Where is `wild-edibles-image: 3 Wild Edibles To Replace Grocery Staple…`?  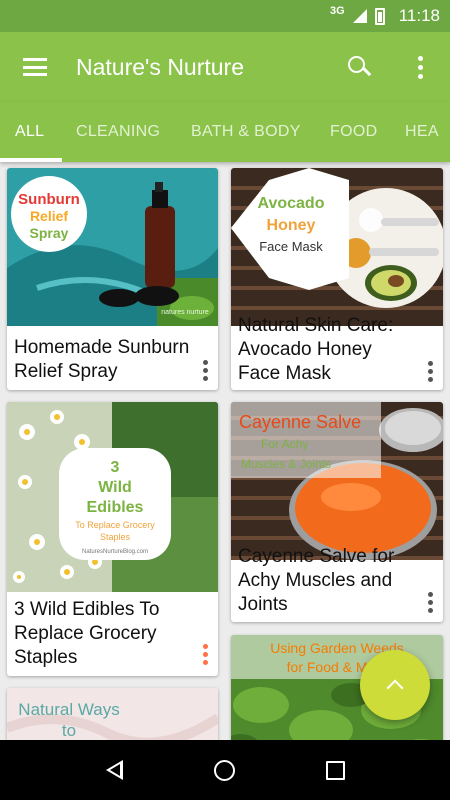 wild-edibles-image: 3 Wild Edibles To Replace Grocery Staple… is located at coordinates (112, 497).